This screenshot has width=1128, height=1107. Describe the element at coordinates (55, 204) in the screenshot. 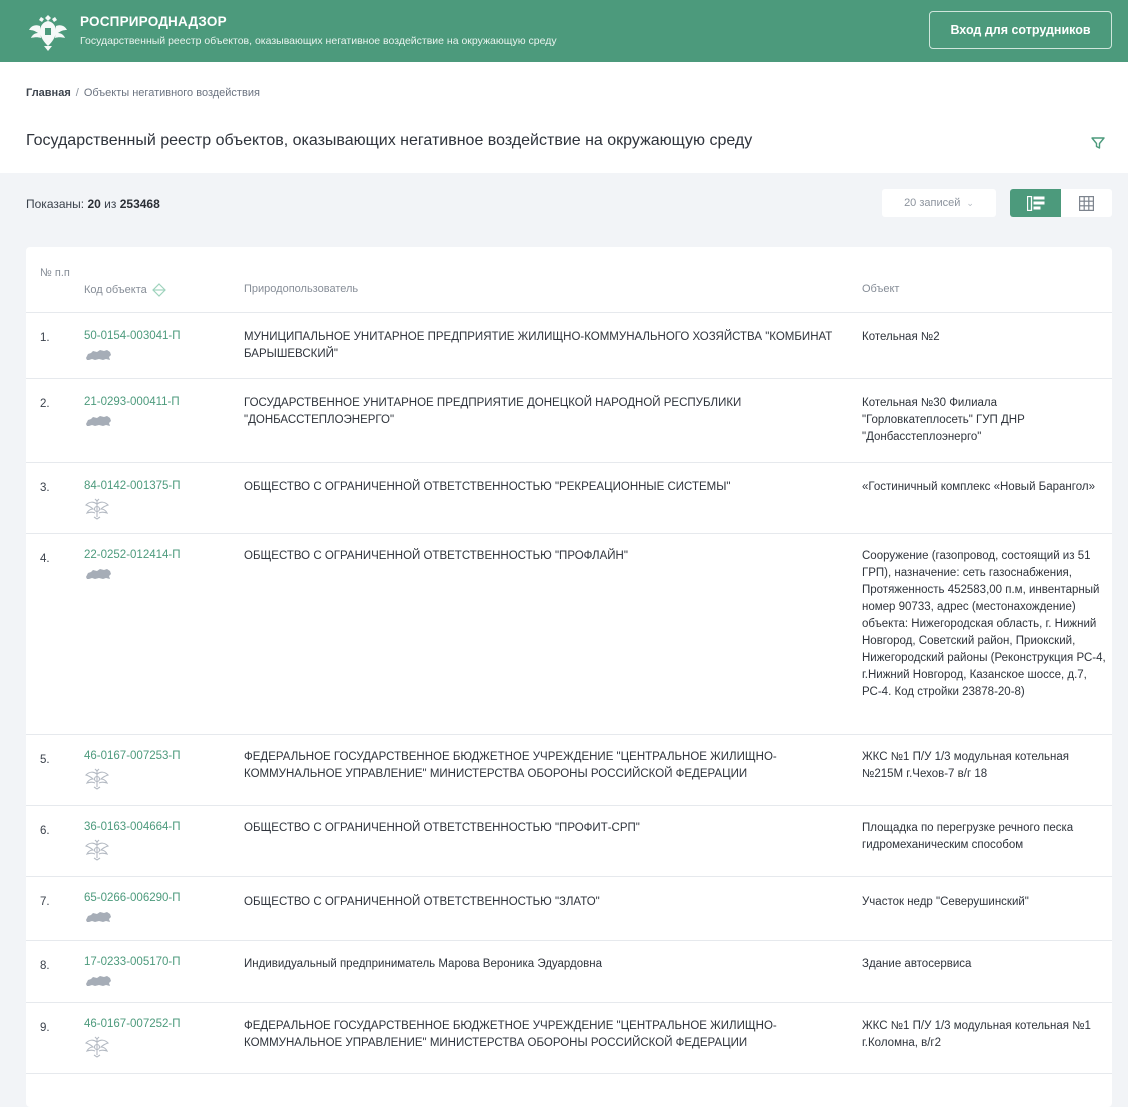

I see `shown-label: Показаны:` at that location.